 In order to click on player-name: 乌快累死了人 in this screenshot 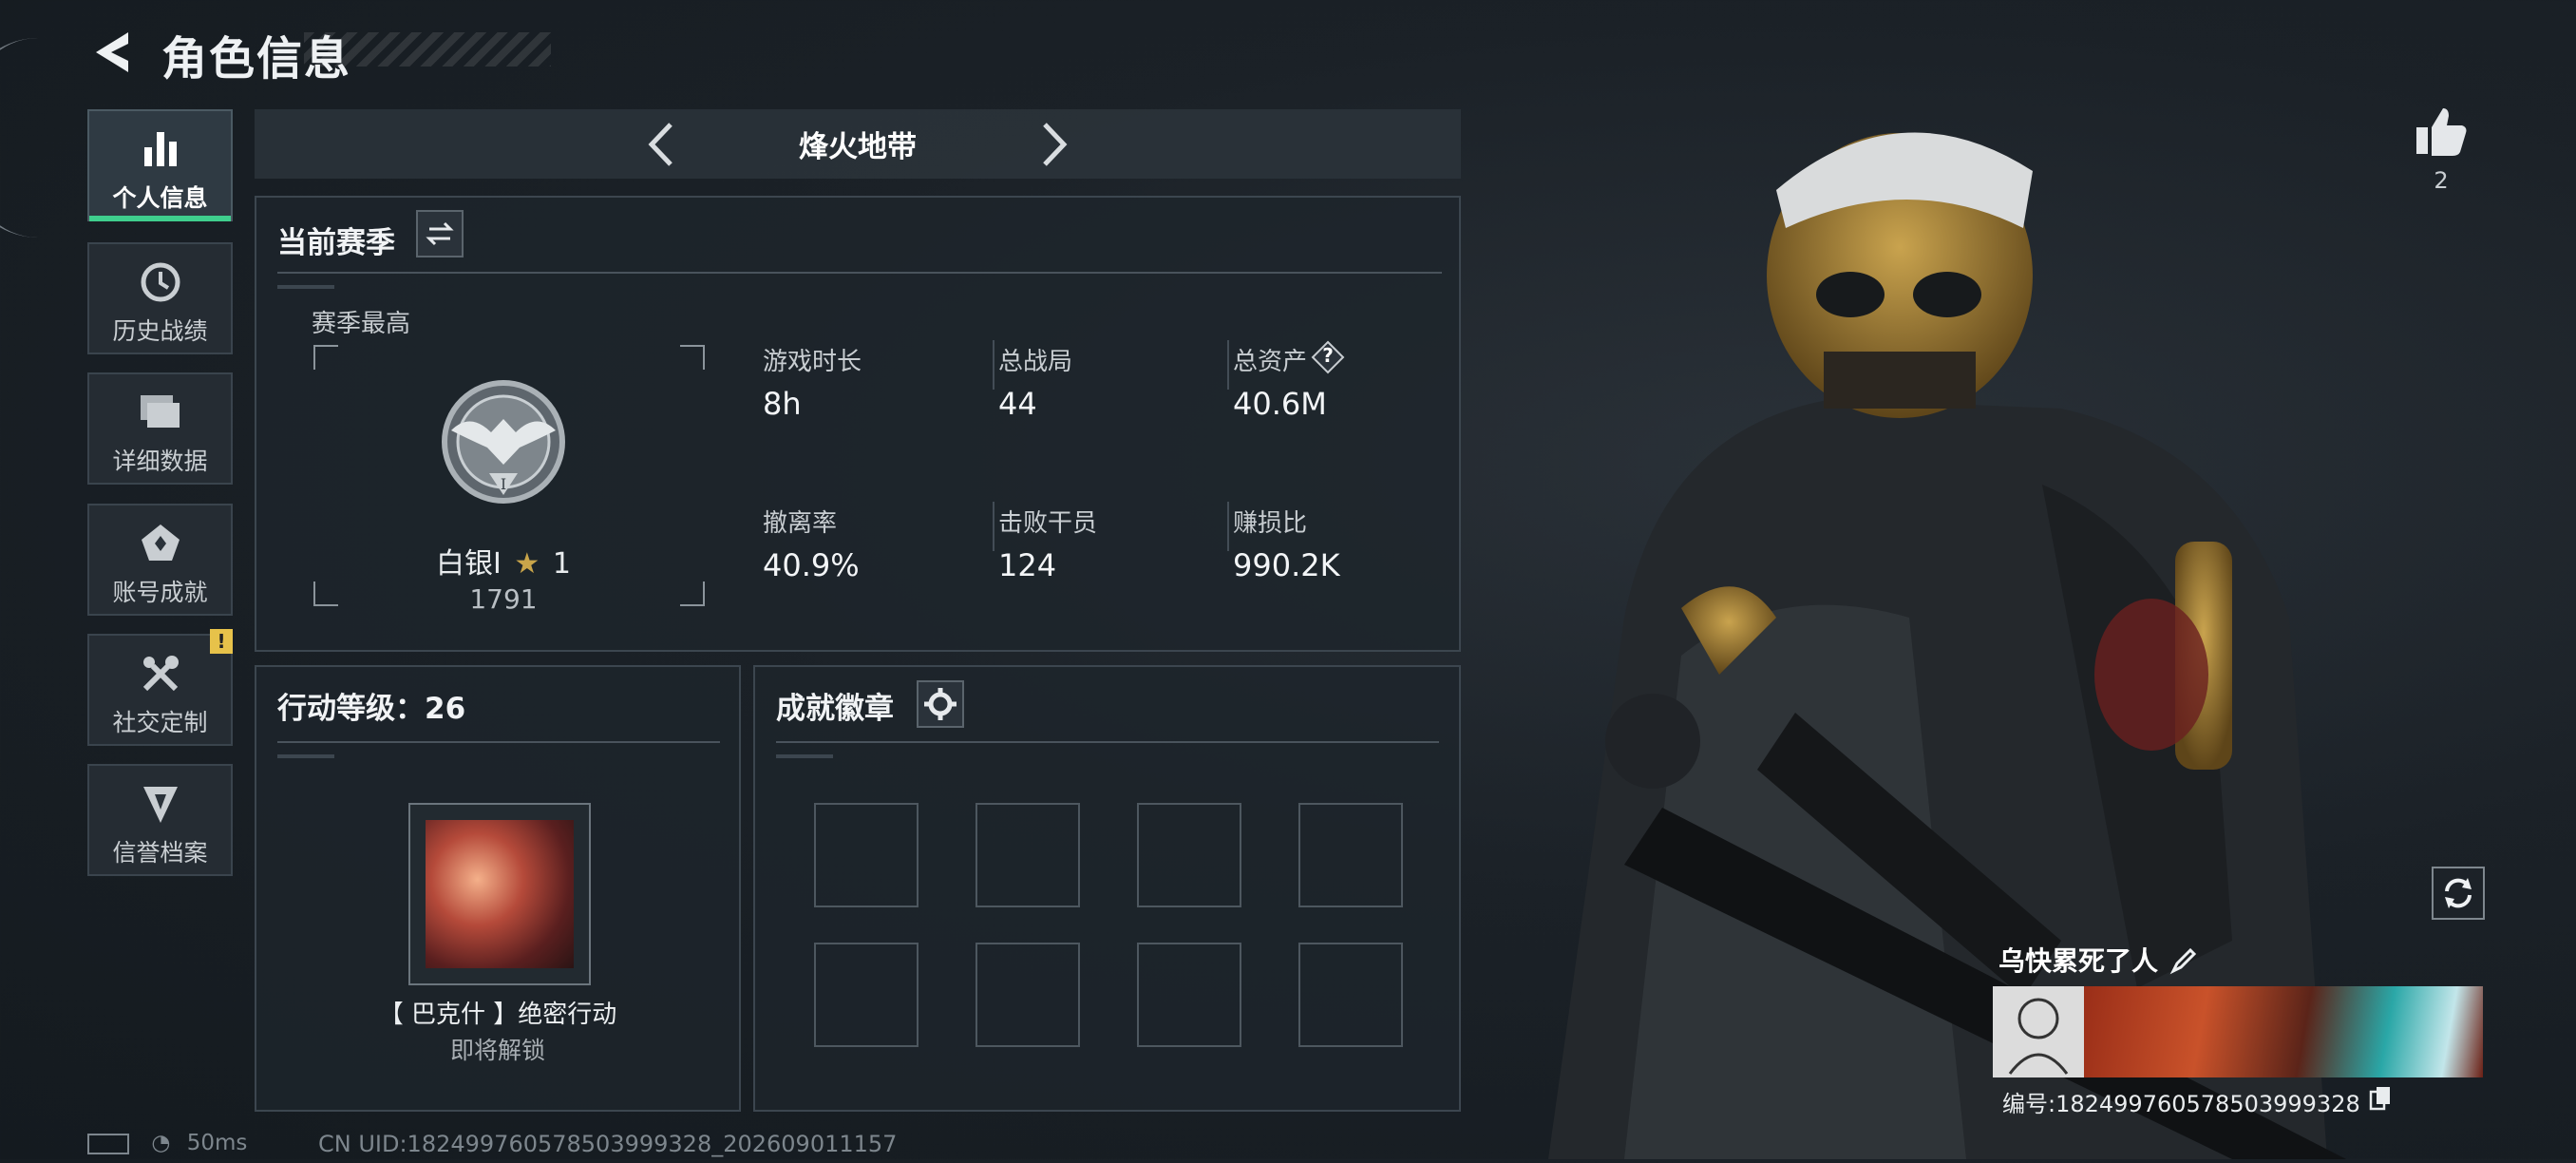, I will do `click(2078, 961)`.